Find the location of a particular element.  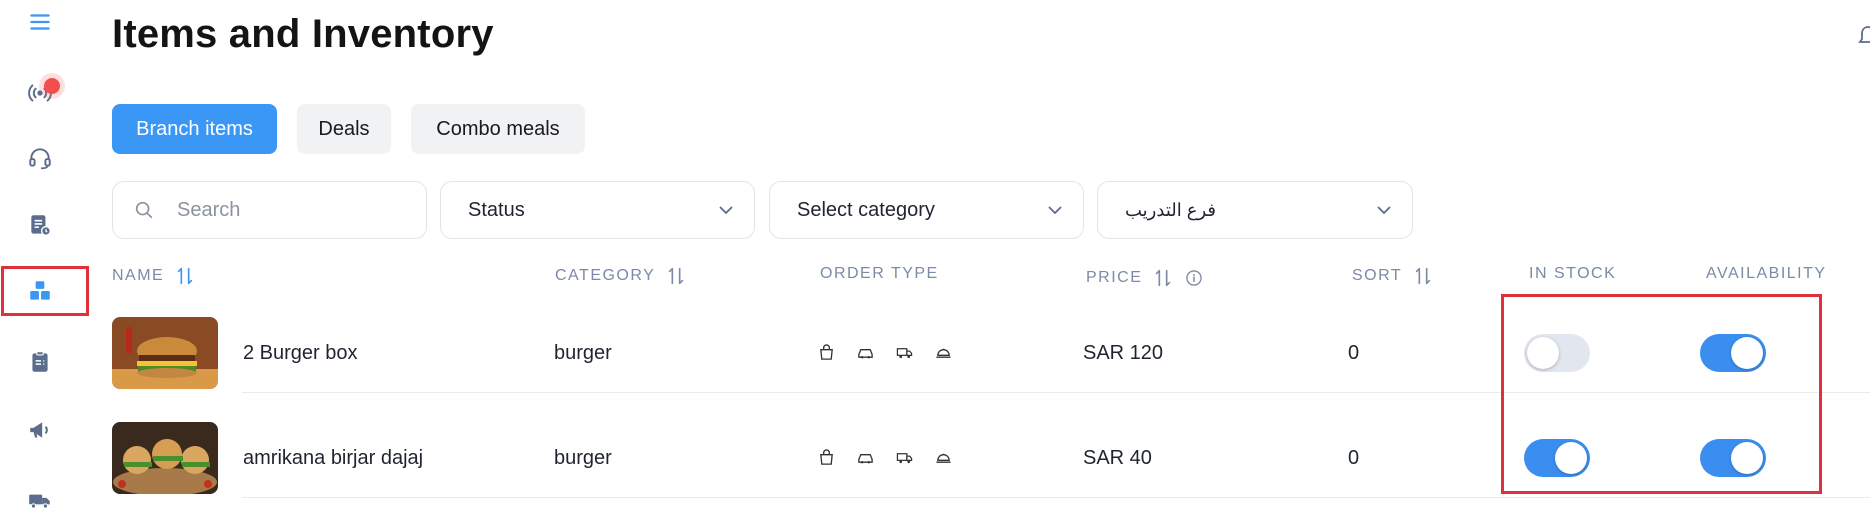

page-title: Items and Inventory is located at coordinates (303, 34).